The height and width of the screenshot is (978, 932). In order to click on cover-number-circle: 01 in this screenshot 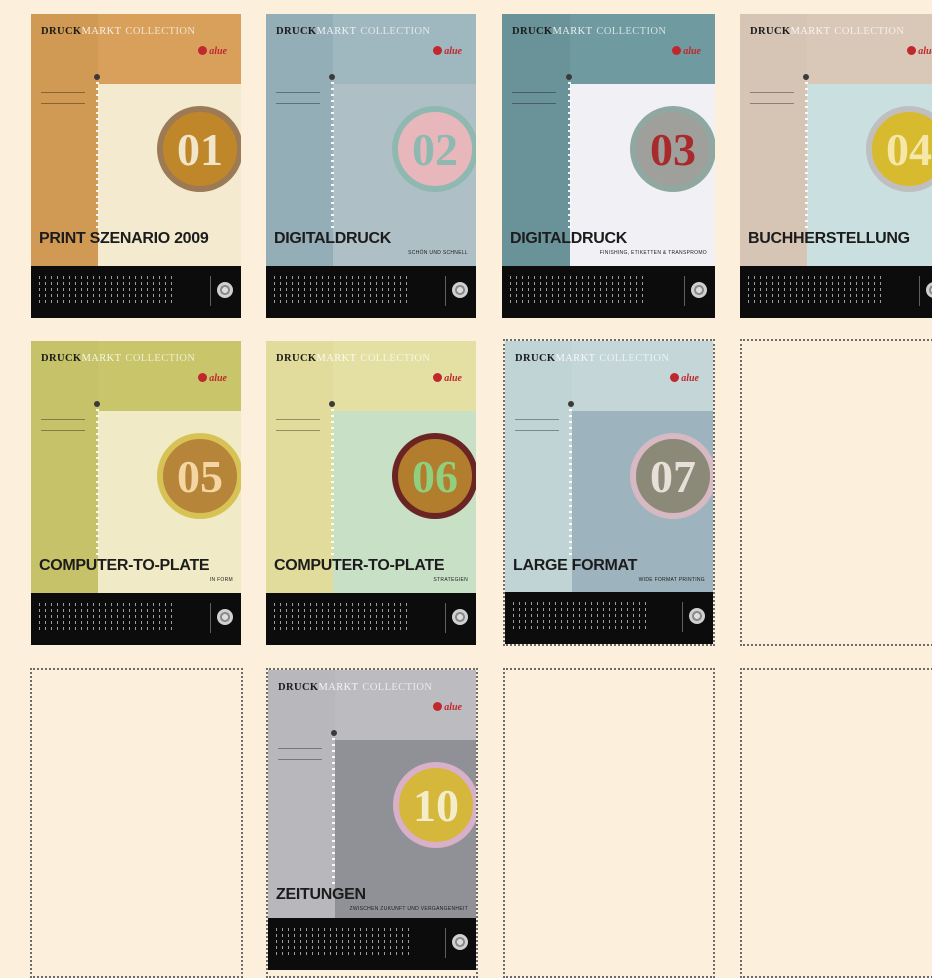, I will do `click(199, 149)`.